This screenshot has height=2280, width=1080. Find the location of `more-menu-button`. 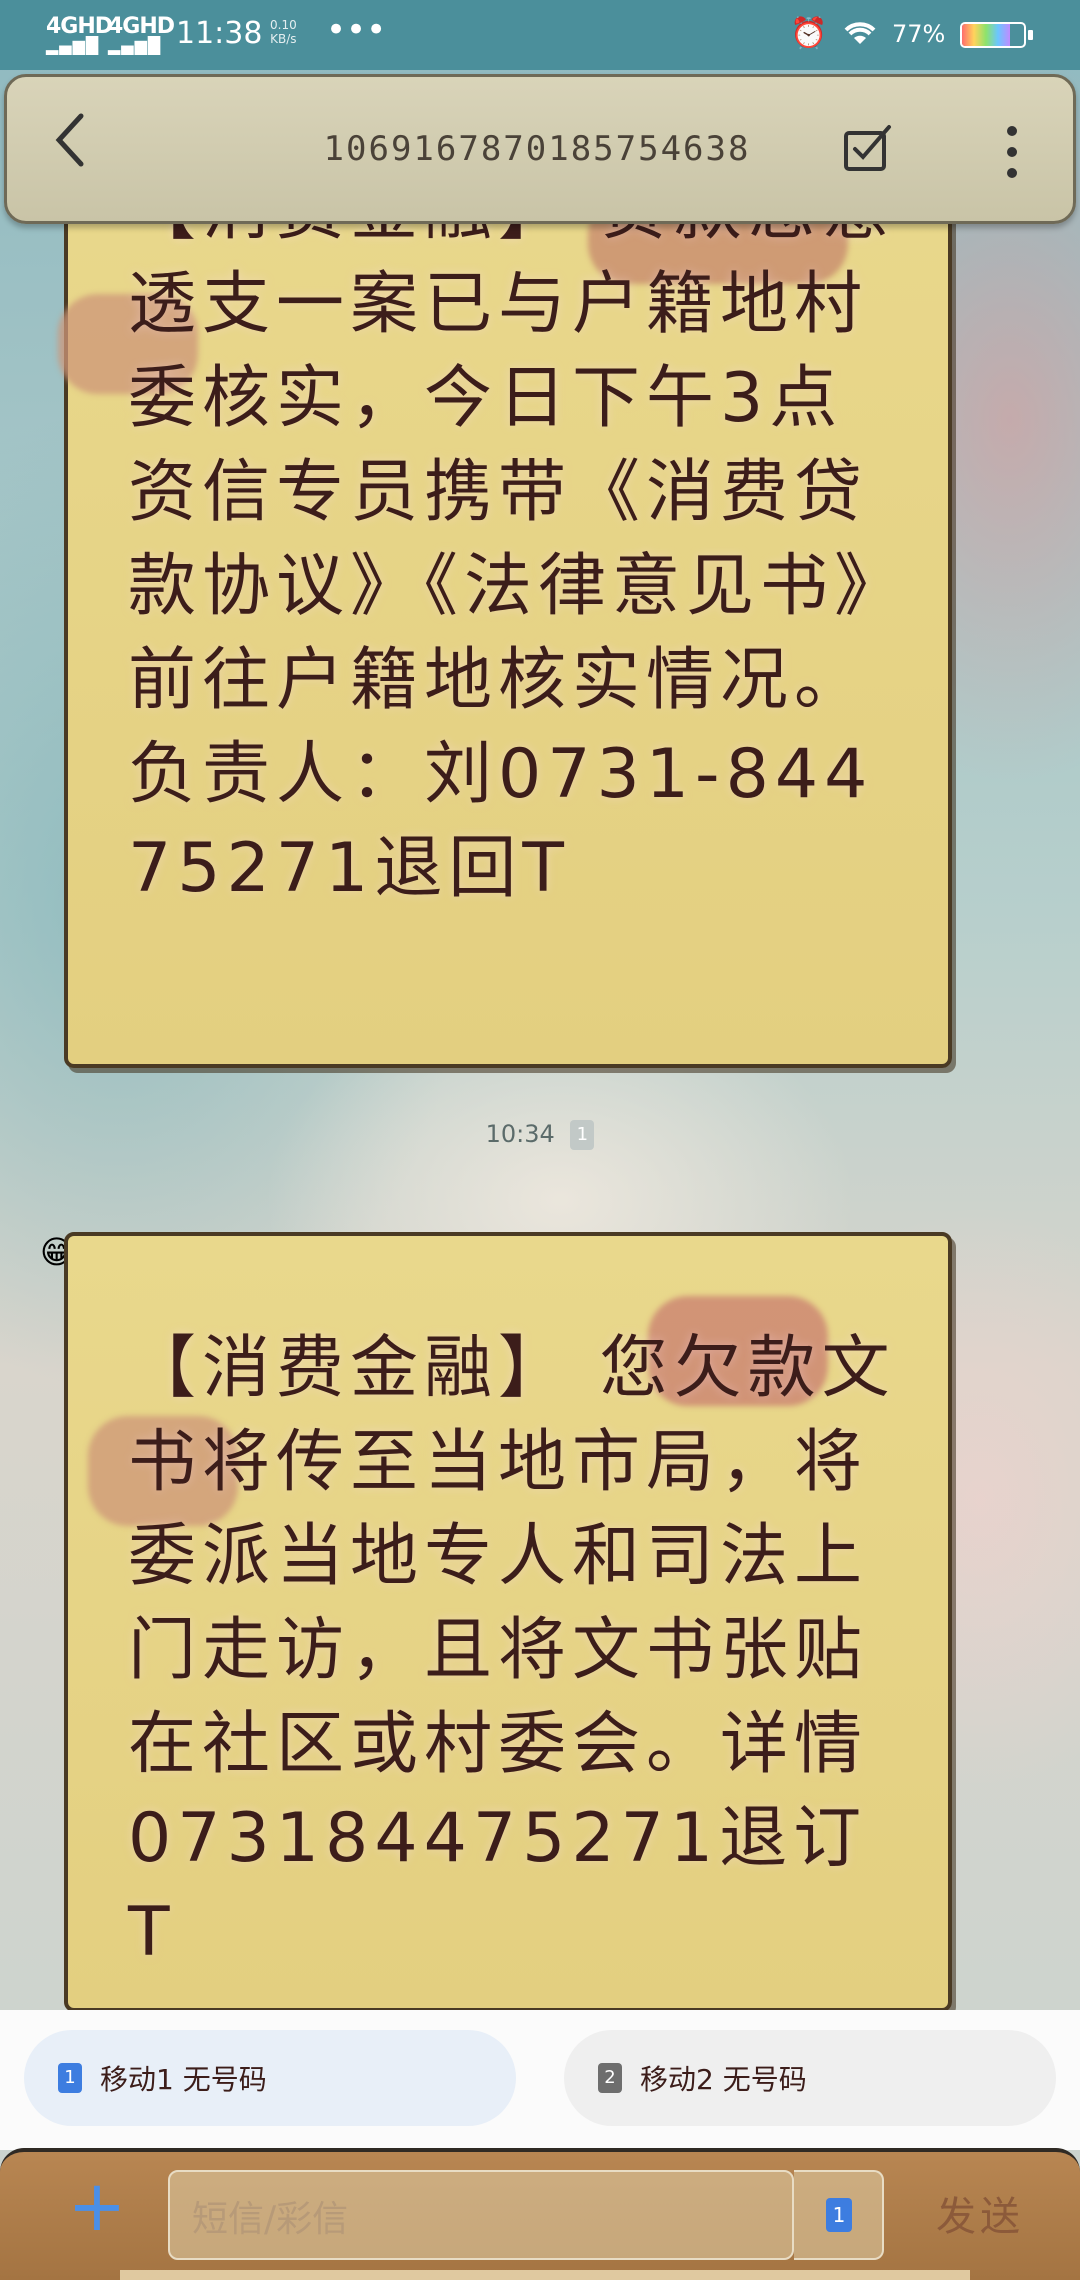

more-menu-button is located at coordinates (1012, 152).